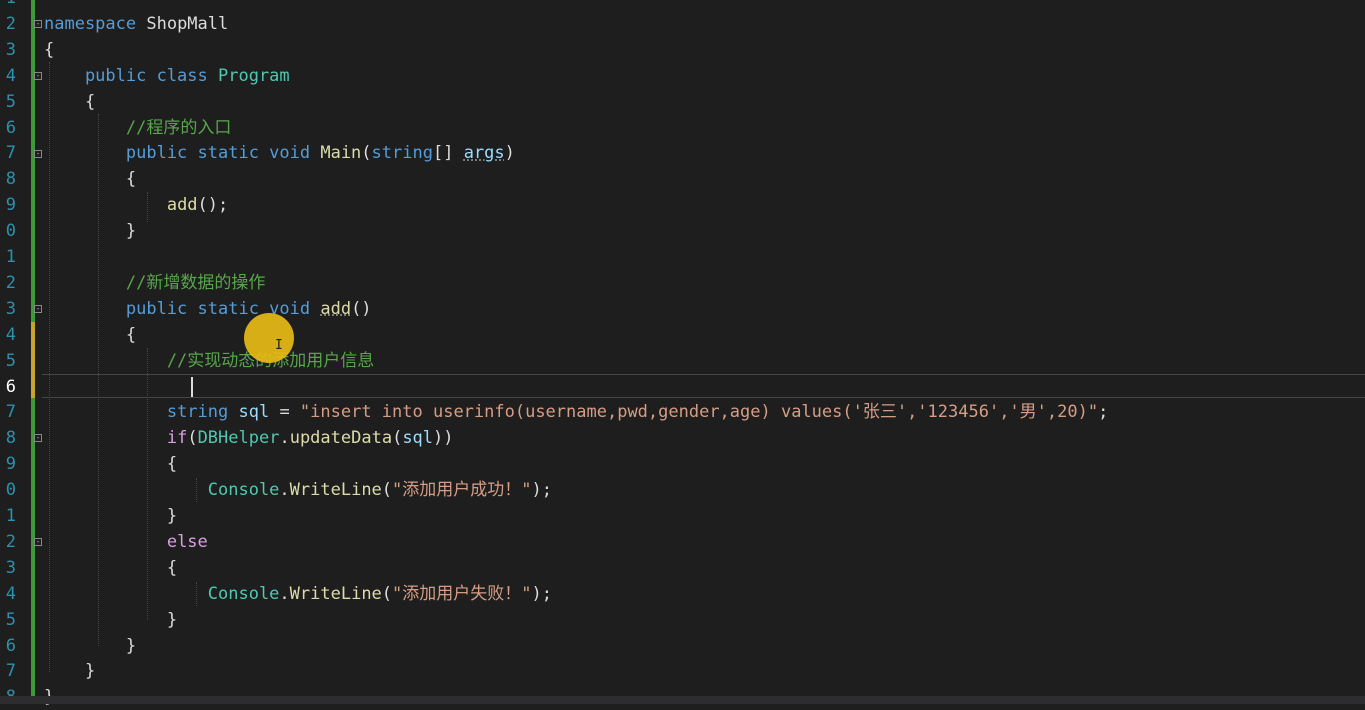  Describe the element at coordinates (448, 153) in the screenshot. I see `code-token: []` at that location.